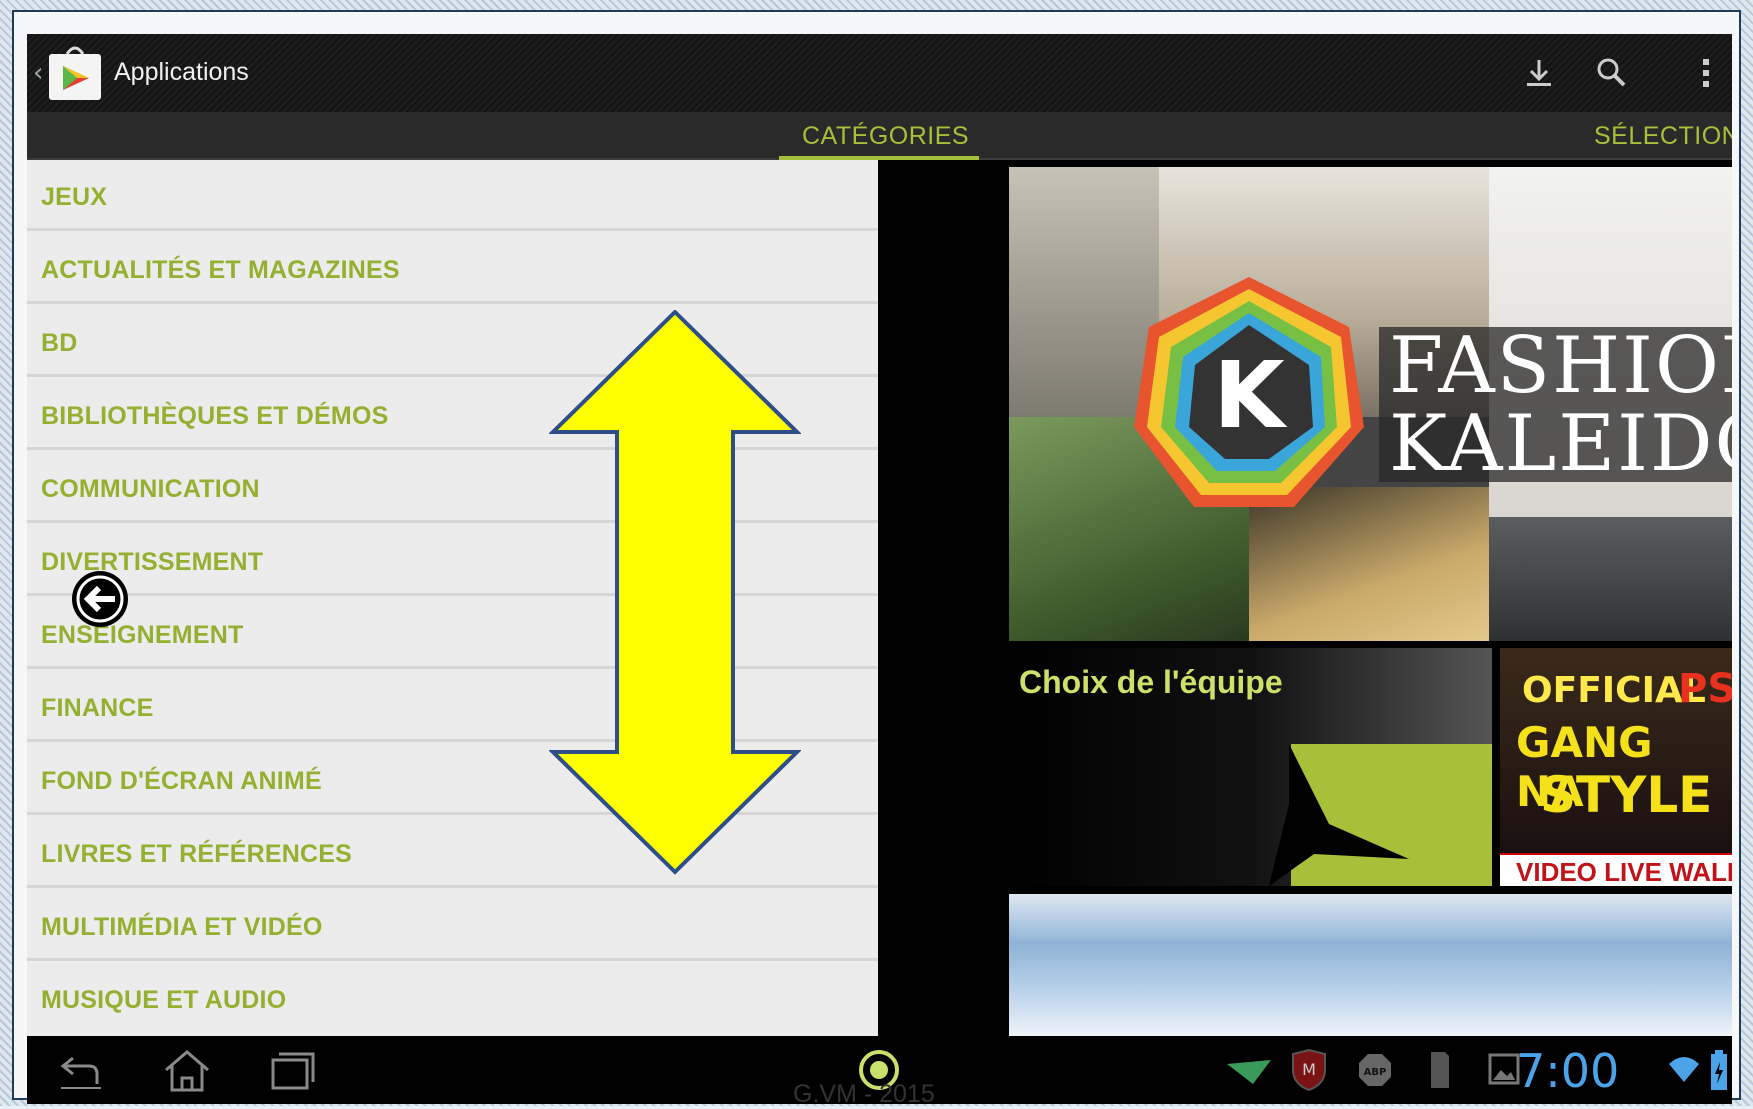 This screenshot has width=1753, height=1109. Describe the element at coordinates (1370, 965) in the screenshot. I see `featured-sky-card` at that location.